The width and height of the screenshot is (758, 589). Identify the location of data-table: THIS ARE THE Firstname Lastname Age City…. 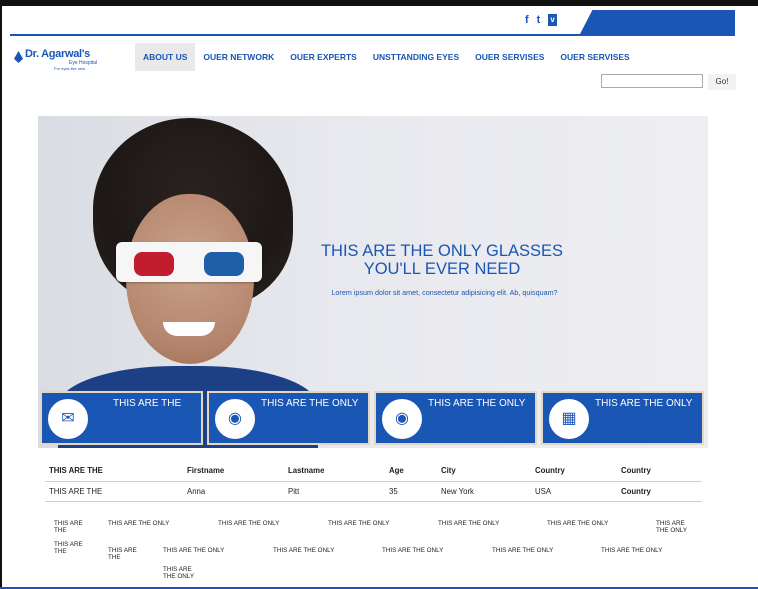
(373, 481).